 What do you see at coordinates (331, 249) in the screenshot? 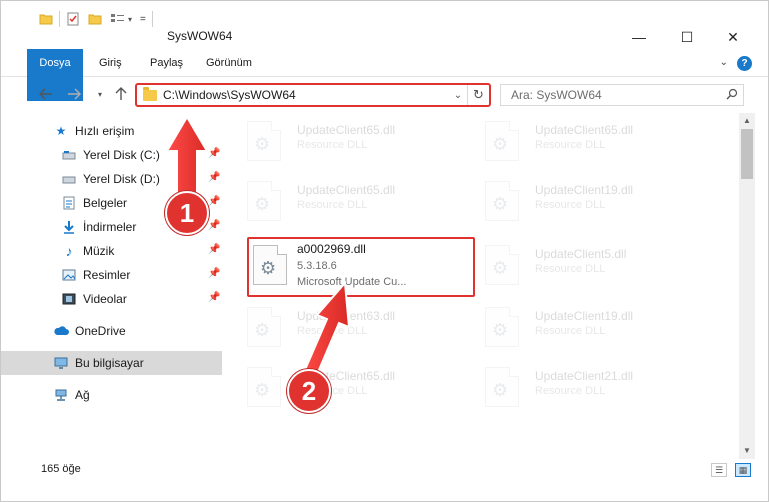
I see `file-name: a0002969.dll` at bounding box center [331, 249].